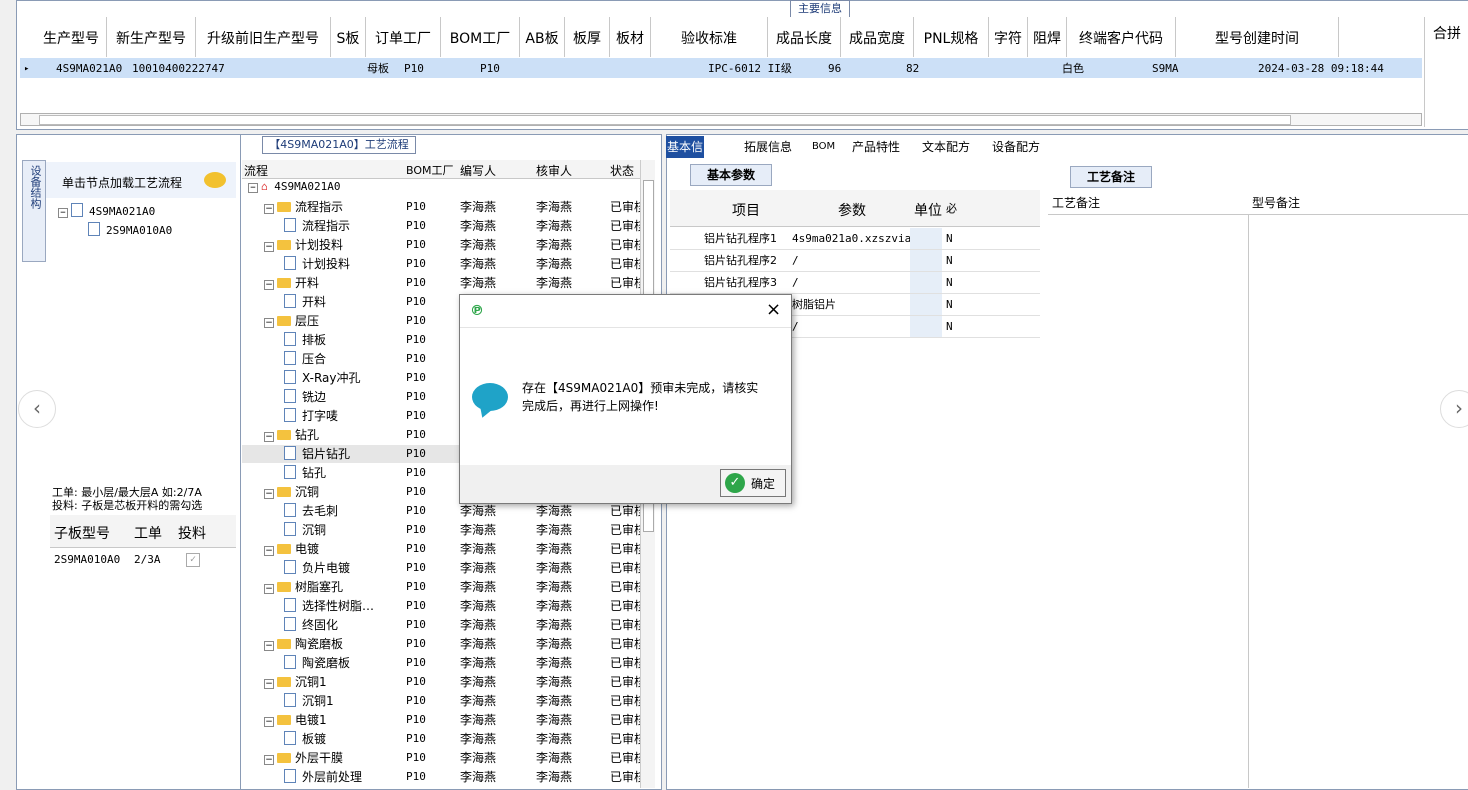  Describe the element at coordinates (946, 147) in the screenshot. I see `tab-text-recipe: 文本配方` at that location.